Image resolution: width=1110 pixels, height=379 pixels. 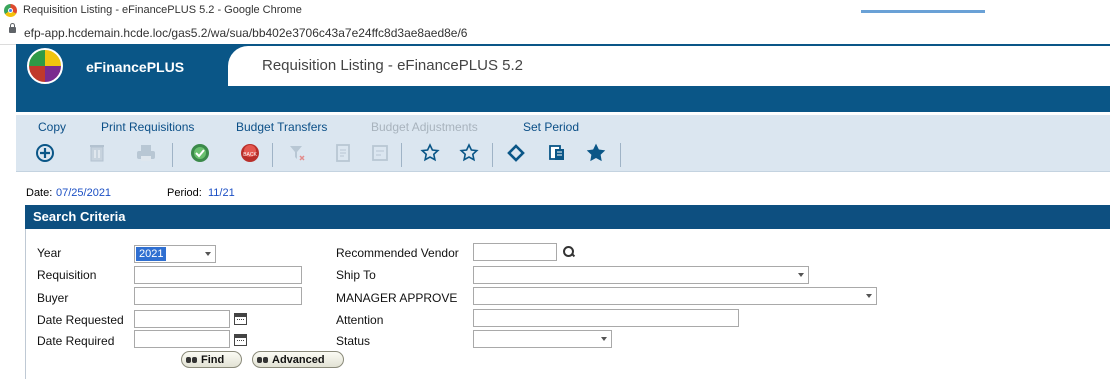 I want to click on advanced-button: Advanced, so click(x=298, y=359).